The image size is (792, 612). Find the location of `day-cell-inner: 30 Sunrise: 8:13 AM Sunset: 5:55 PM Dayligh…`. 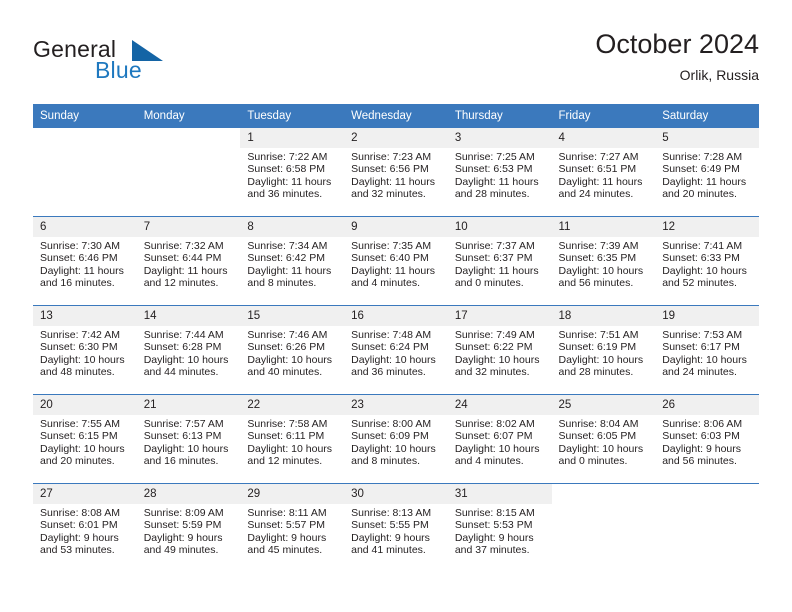

day-cell-inner: 30 Sunrise: 8:13 AM Sunset: 5:55 PM Dayligh… is located at coordinates (396, 528).